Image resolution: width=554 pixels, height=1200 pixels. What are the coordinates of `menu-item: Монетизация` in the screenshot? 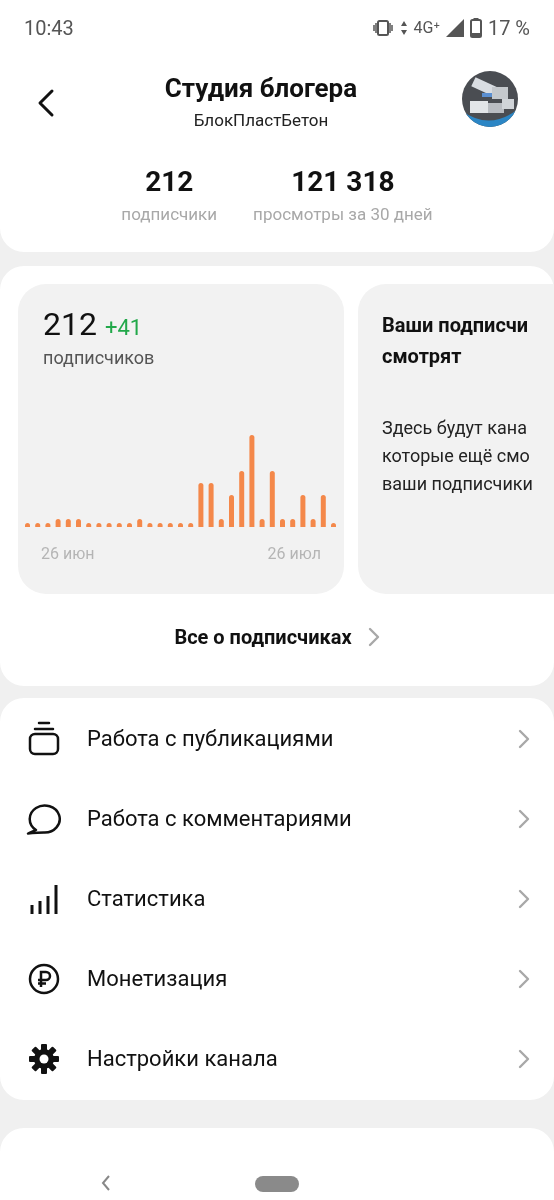 It's located at (277, 978).